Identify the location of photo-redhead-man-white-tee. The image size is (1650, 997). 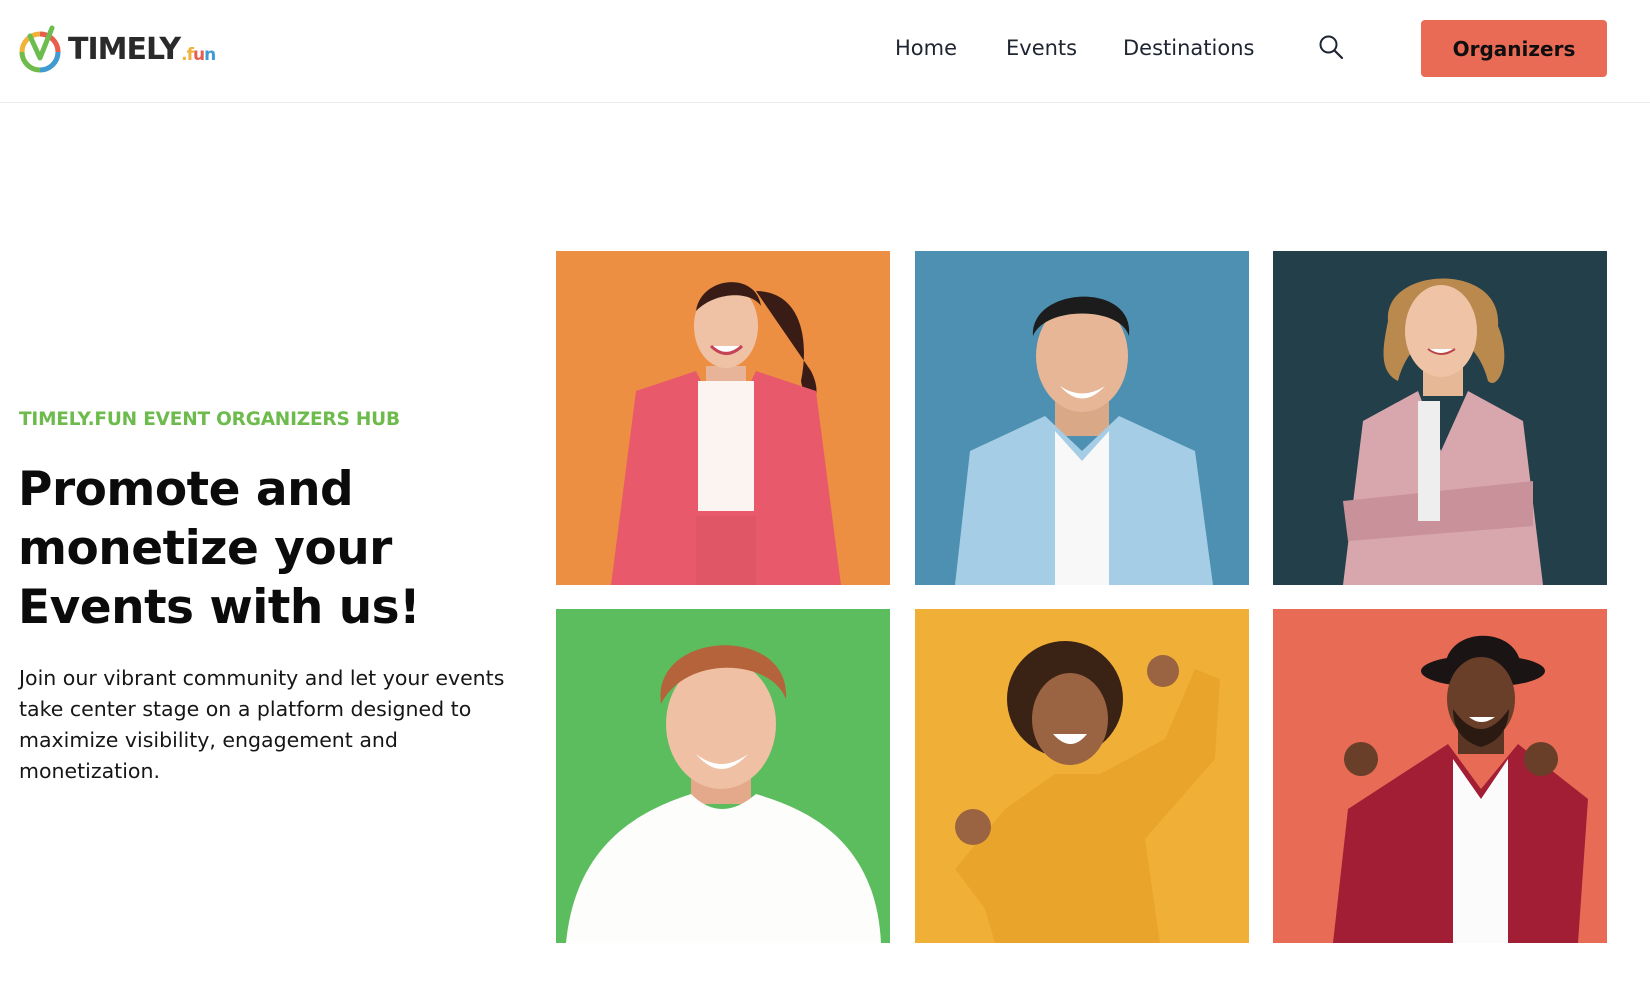
(723, 776).